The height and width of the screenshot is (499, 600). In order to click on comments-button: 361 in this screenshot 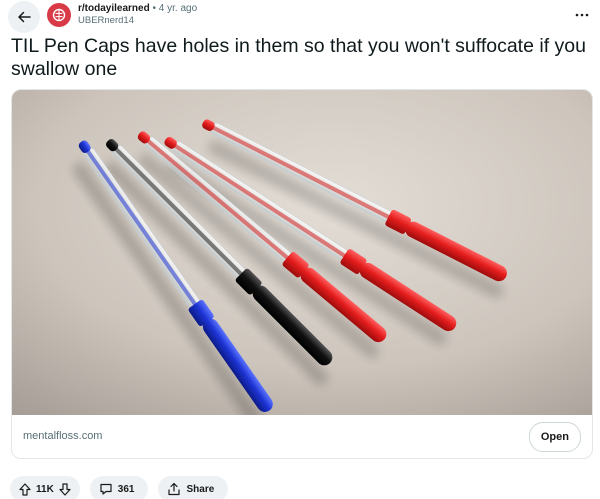, I will do `click(119, 487)`.